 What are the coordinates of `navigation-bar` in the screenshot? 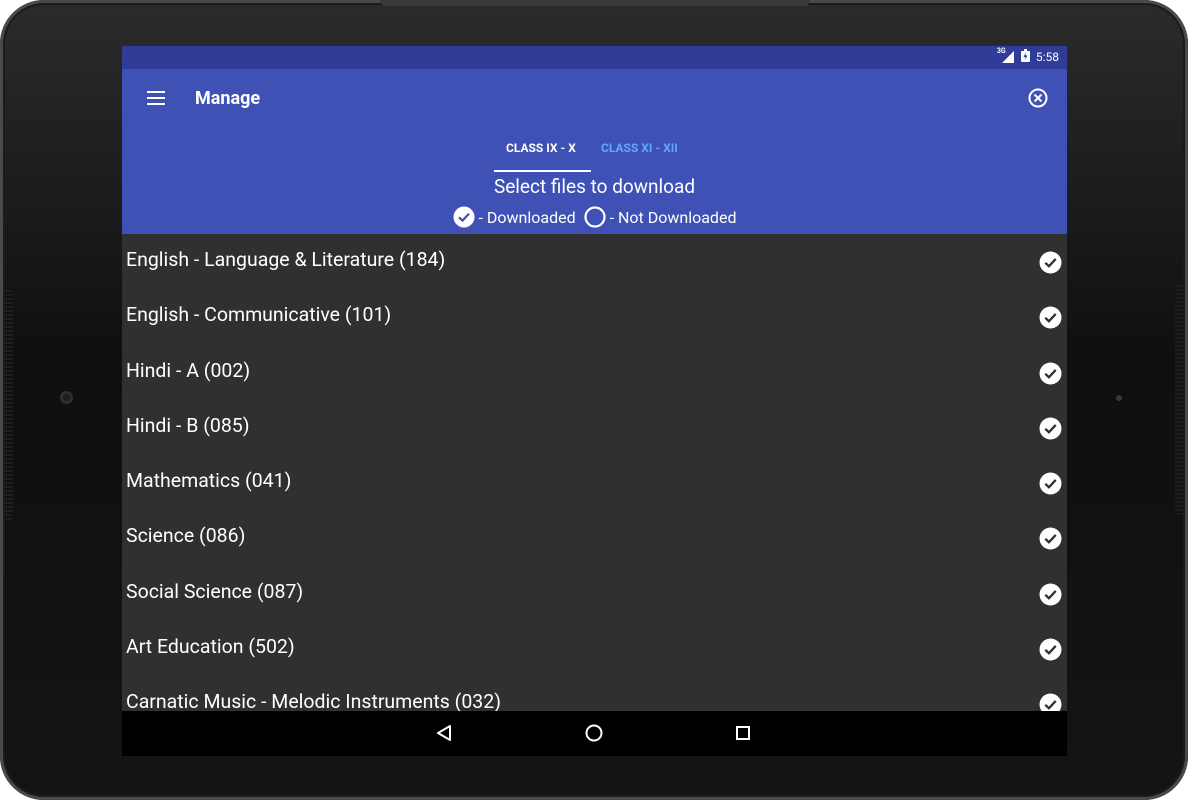 It's located at (594, 733).